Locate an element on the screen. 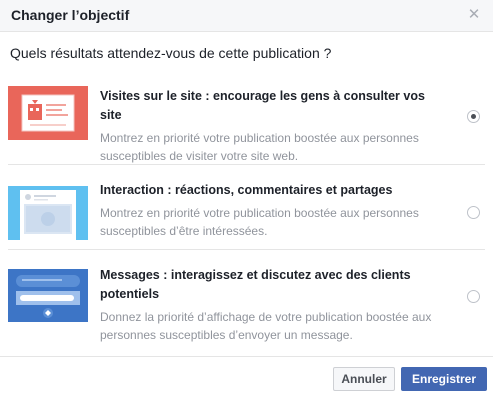 This screenshot has height=398, width=493. cancel-button: Annuler is located at coordinates (364, 379).